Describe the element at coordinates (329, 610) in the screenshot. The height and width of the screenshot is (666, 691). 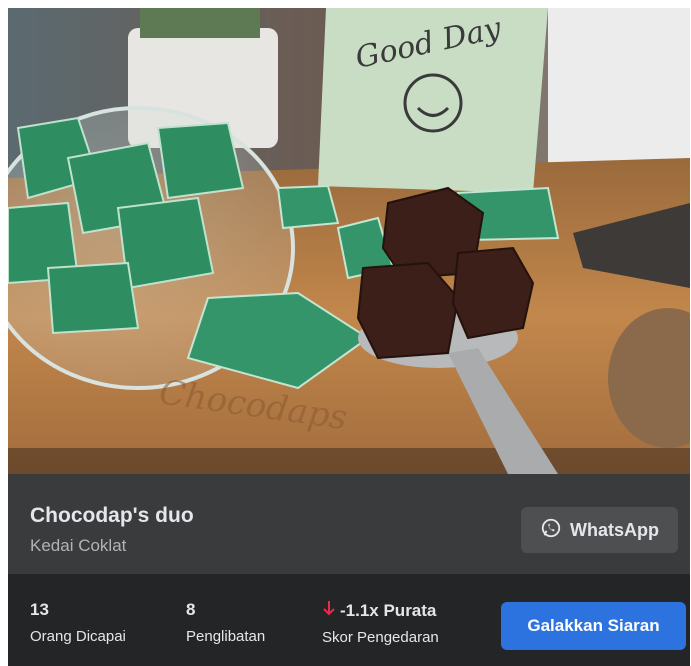
I see `arrow-down-icon` at that location.